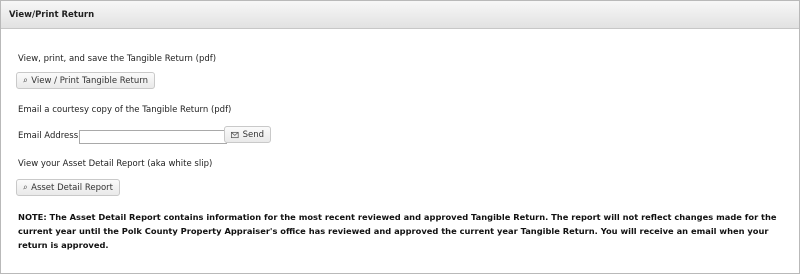 This screenshot has width=800, height=274. I want to click on envelope-icon, so click(235, 134).